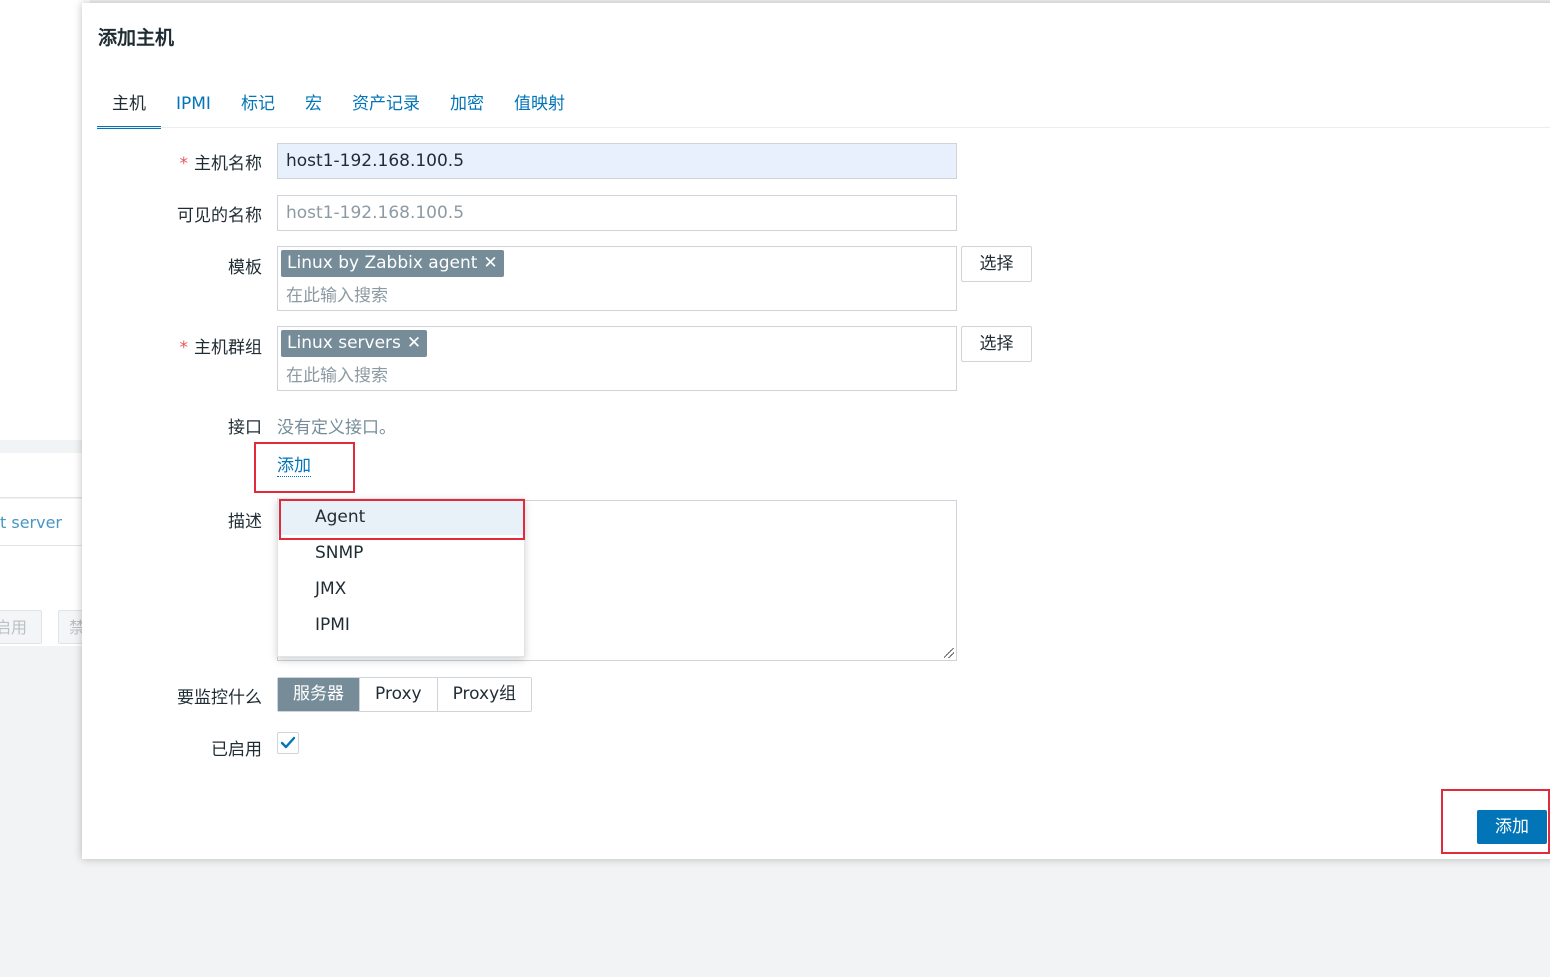 This screenshot has height=977, width=1550. I want to click on visible-name-label: 可见的名称, so click(219, 216).